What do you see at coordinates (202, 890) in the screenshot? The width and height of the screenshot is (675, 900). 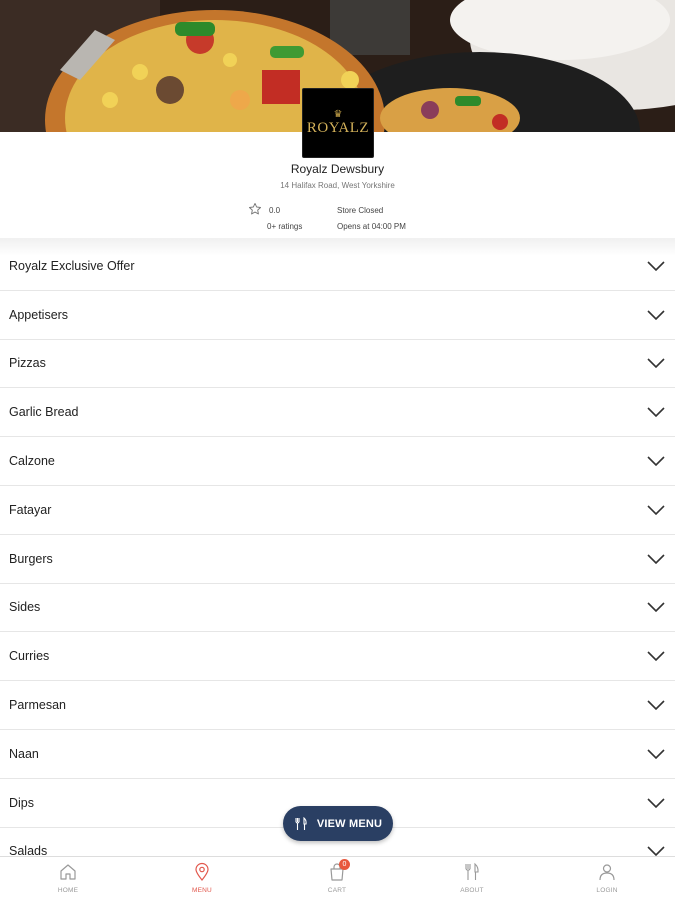 I see `nav-label: MENU` at bounding box center [202, 890].